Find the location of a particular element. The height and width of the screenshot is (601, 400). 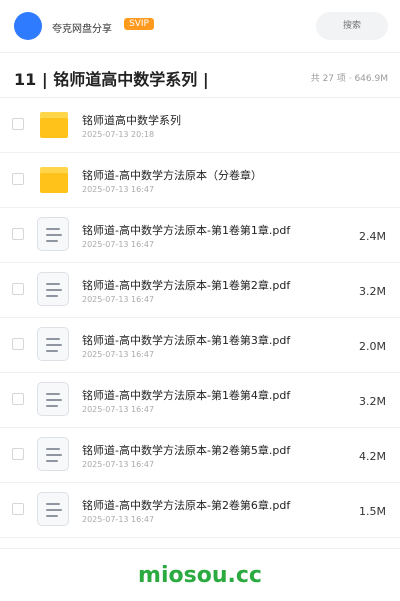

brand-watermark: miosou.cc is located at coordinates (200, 575).